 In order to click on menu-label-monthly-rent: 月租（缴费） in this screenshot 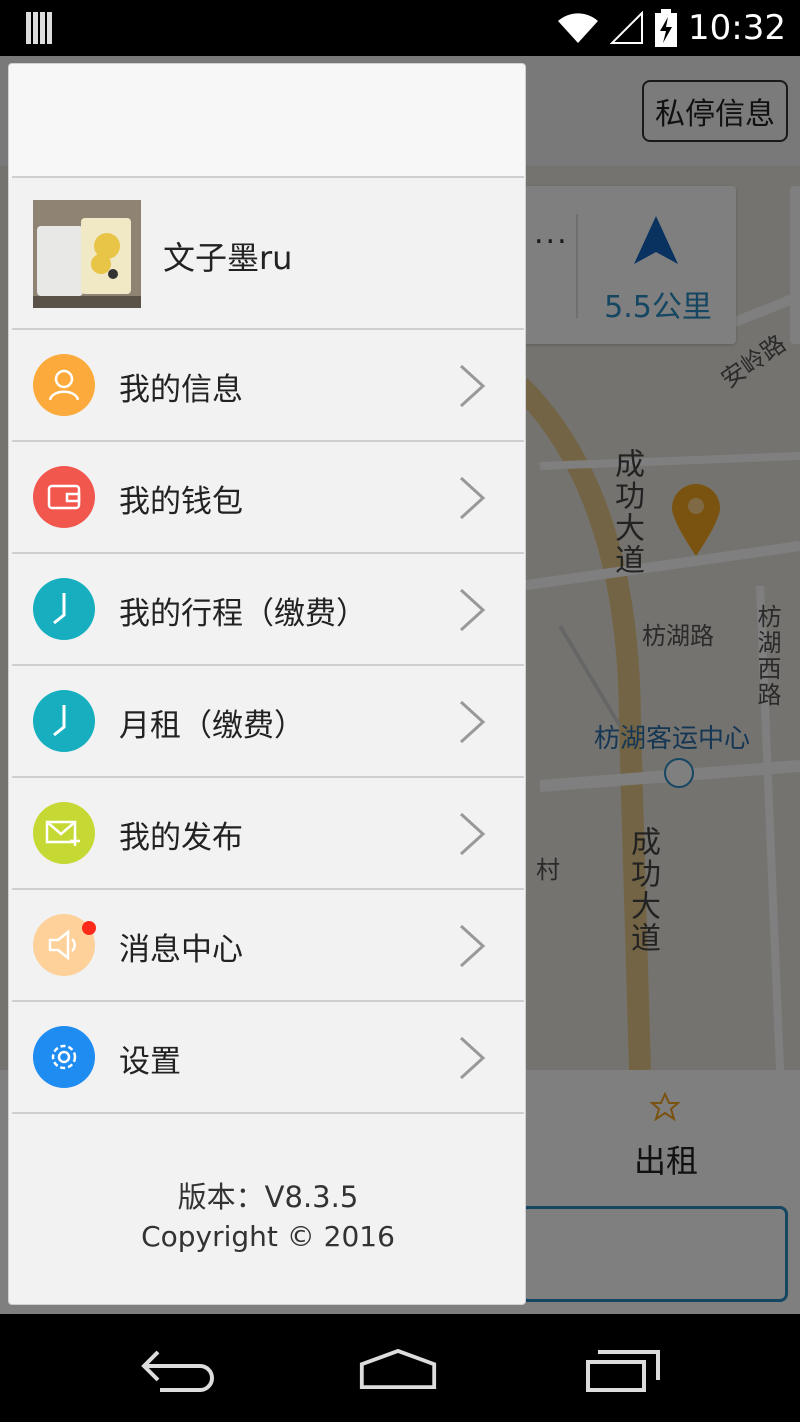, I will do `click(212, 726)`.